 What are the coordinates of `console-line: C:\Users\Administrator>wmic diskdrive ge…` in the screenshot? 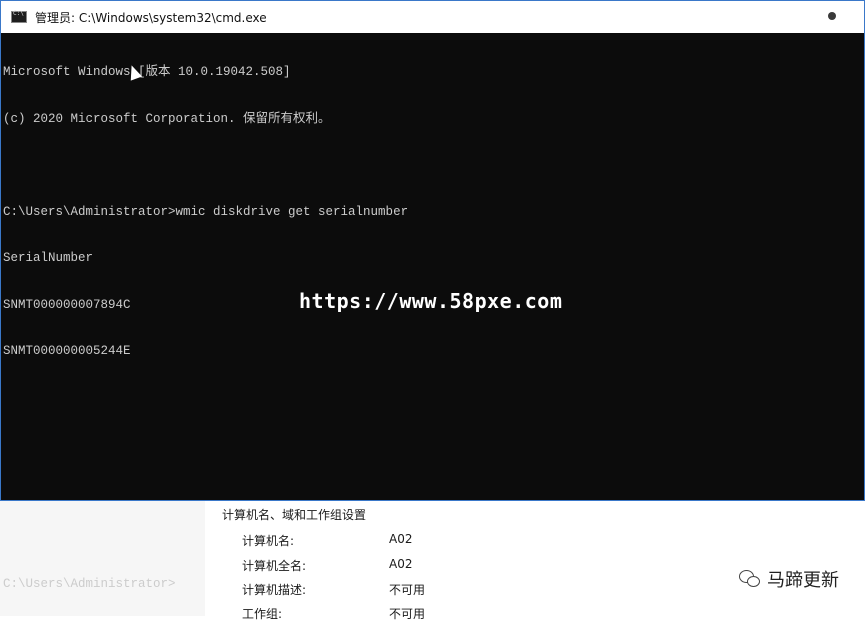 It's located at (206, 211).